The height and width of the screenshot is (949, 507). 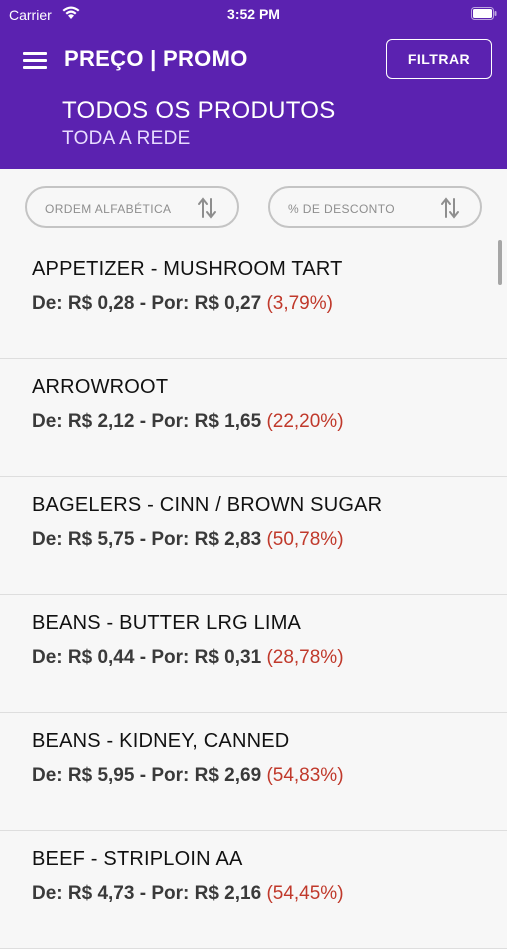 What do you see at coordinates (100, 387) in the screenshot?
I see `product-name: ARROWROOT` at bounding box center [100, 387].